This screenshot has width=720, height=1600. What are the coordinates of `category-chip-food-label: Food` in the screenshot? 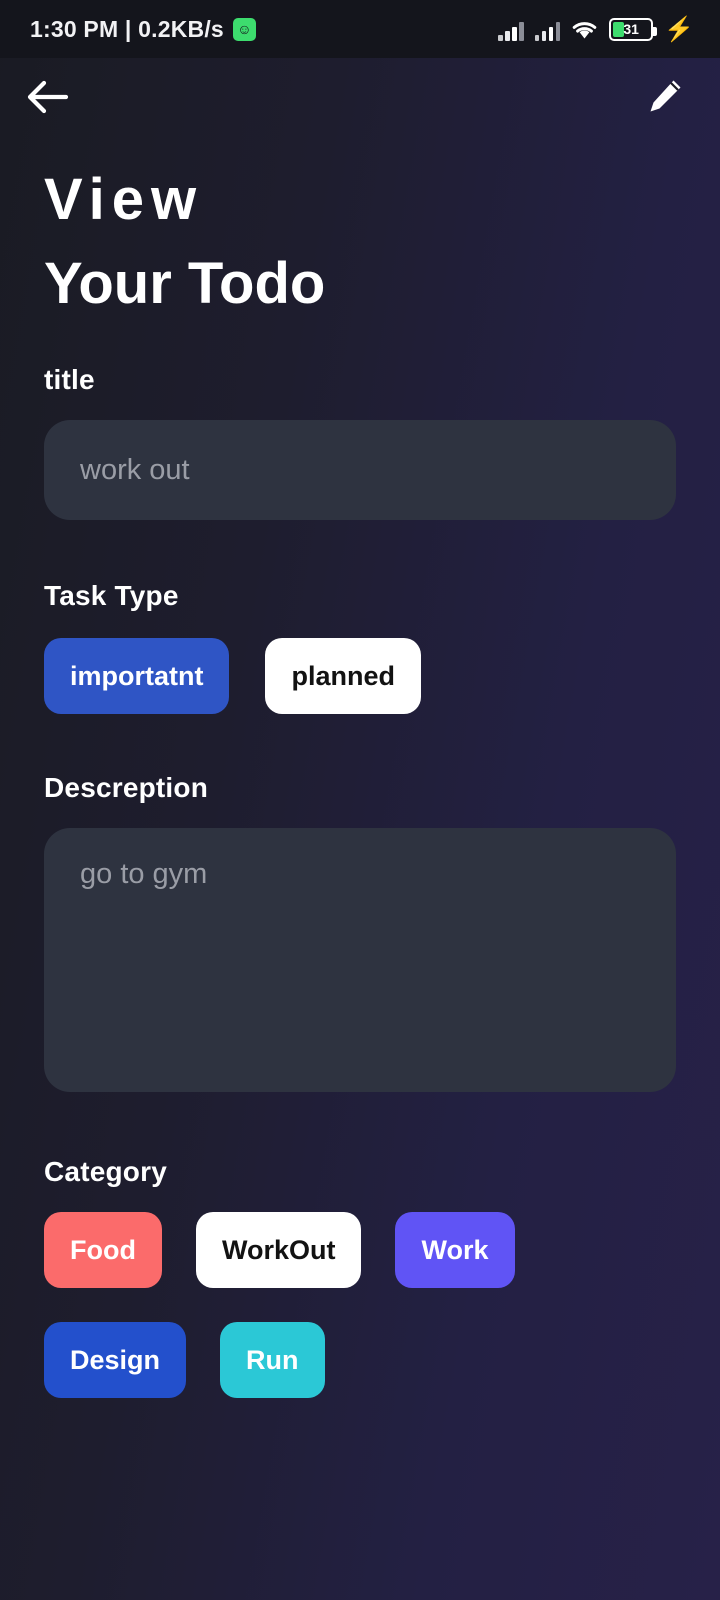 It's located at (103, 1249).